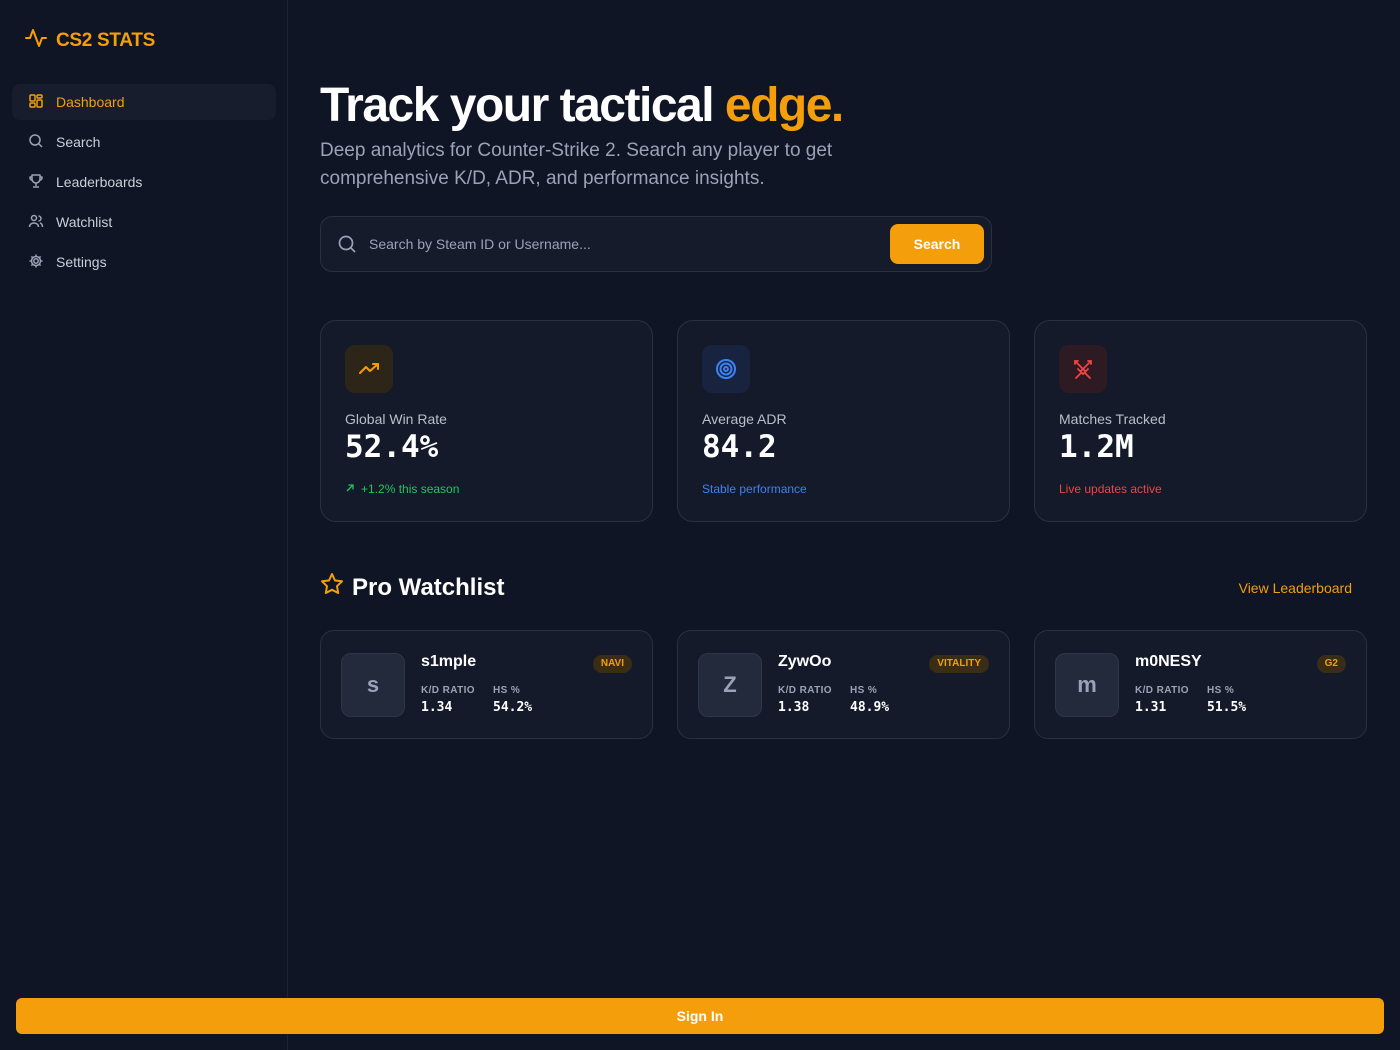 The image size is (1400, 1050). I want to click on hs-stat: HS % 48.9%, so click(869, 700).